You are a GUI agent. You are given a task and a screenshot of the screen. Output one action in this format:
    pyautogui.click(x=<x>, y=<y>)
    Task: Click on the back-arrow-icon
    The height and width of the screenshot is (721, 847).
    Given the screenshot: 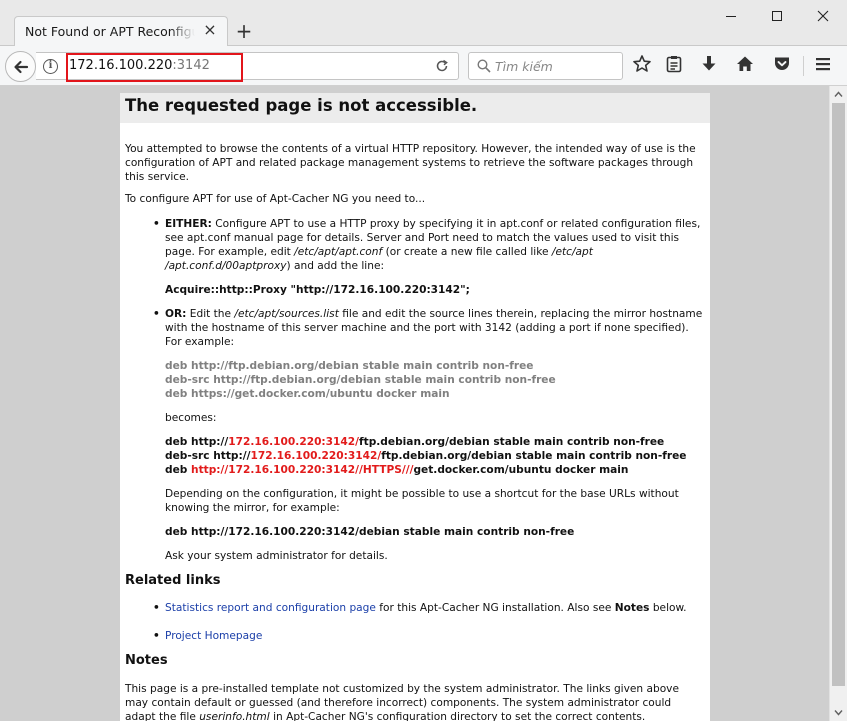 What is the action you would take?
    pyautogui.click(x=21, y=67)
    